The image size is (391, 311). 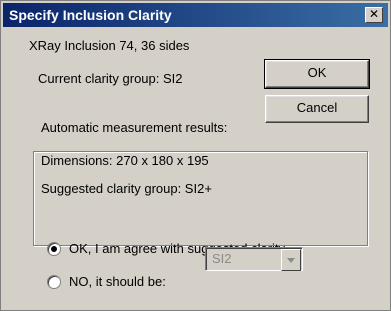 I want to click on clarity-select: SI2, so click(x=254, y=259).